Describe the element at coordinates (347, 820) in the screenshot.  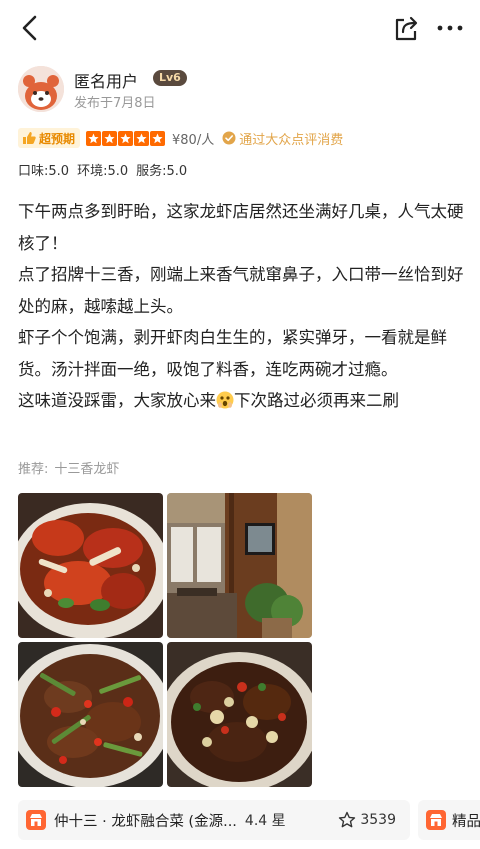
I see `star-outline-icon` at that location.